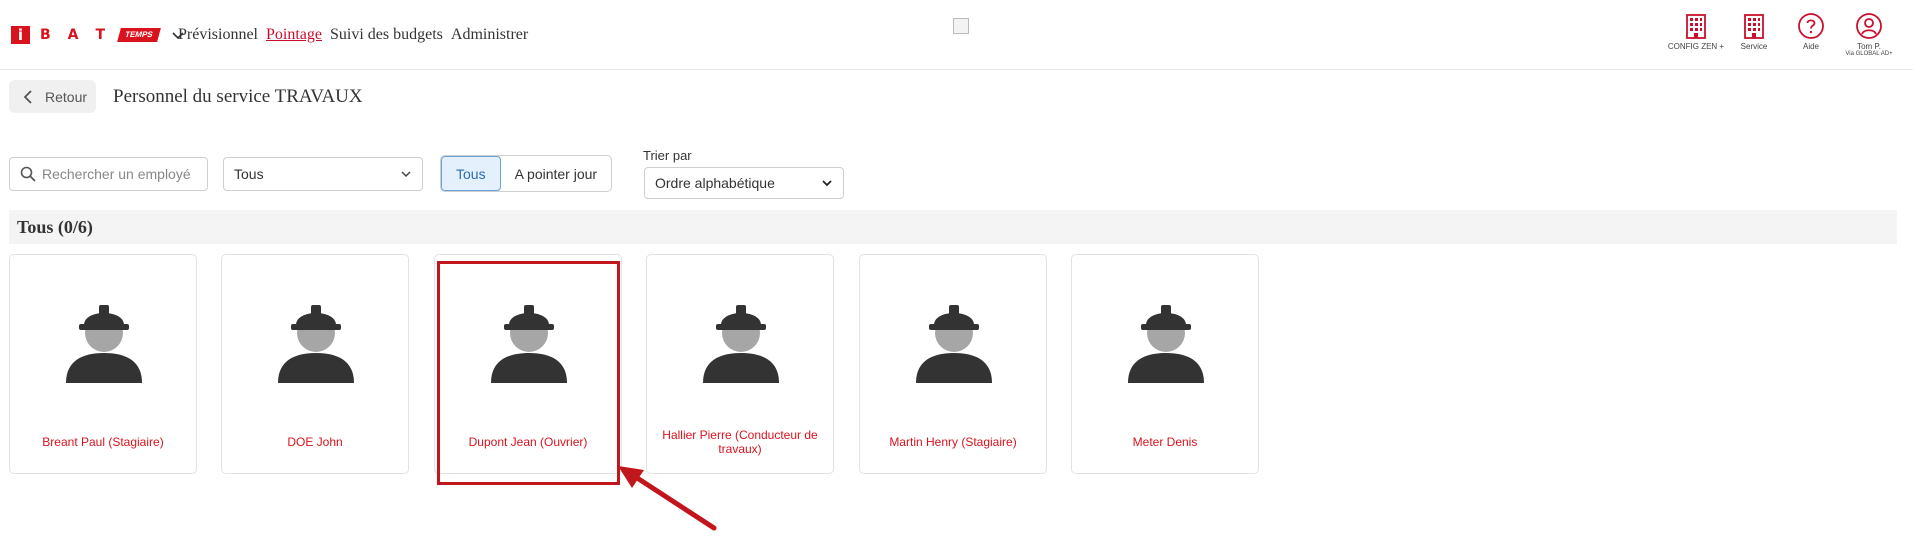 This screenshot has height=556, width=1913. What do you see at coordinates (238, 96) in the screenshot?
I see `page-title: Personnel du service TRAVAUX` at bounding box center [238, 96].